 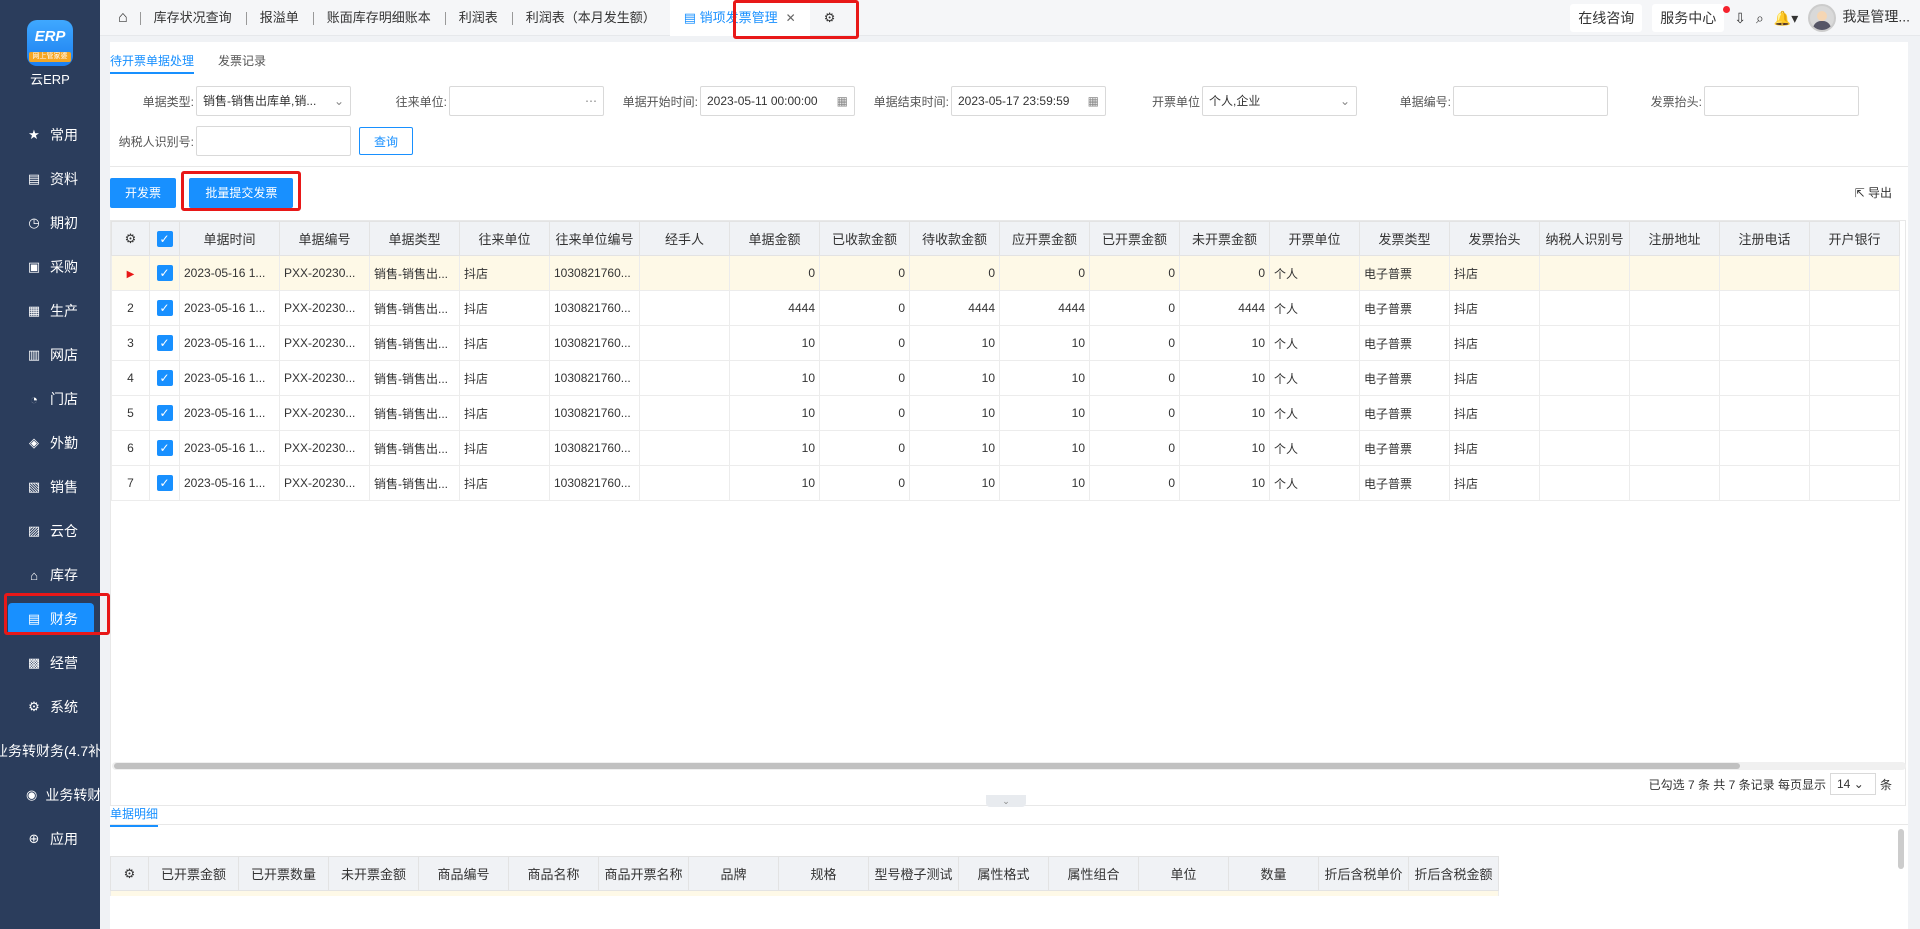 I want to click on column-header: 待收款金额, so click(x=954, y=238).